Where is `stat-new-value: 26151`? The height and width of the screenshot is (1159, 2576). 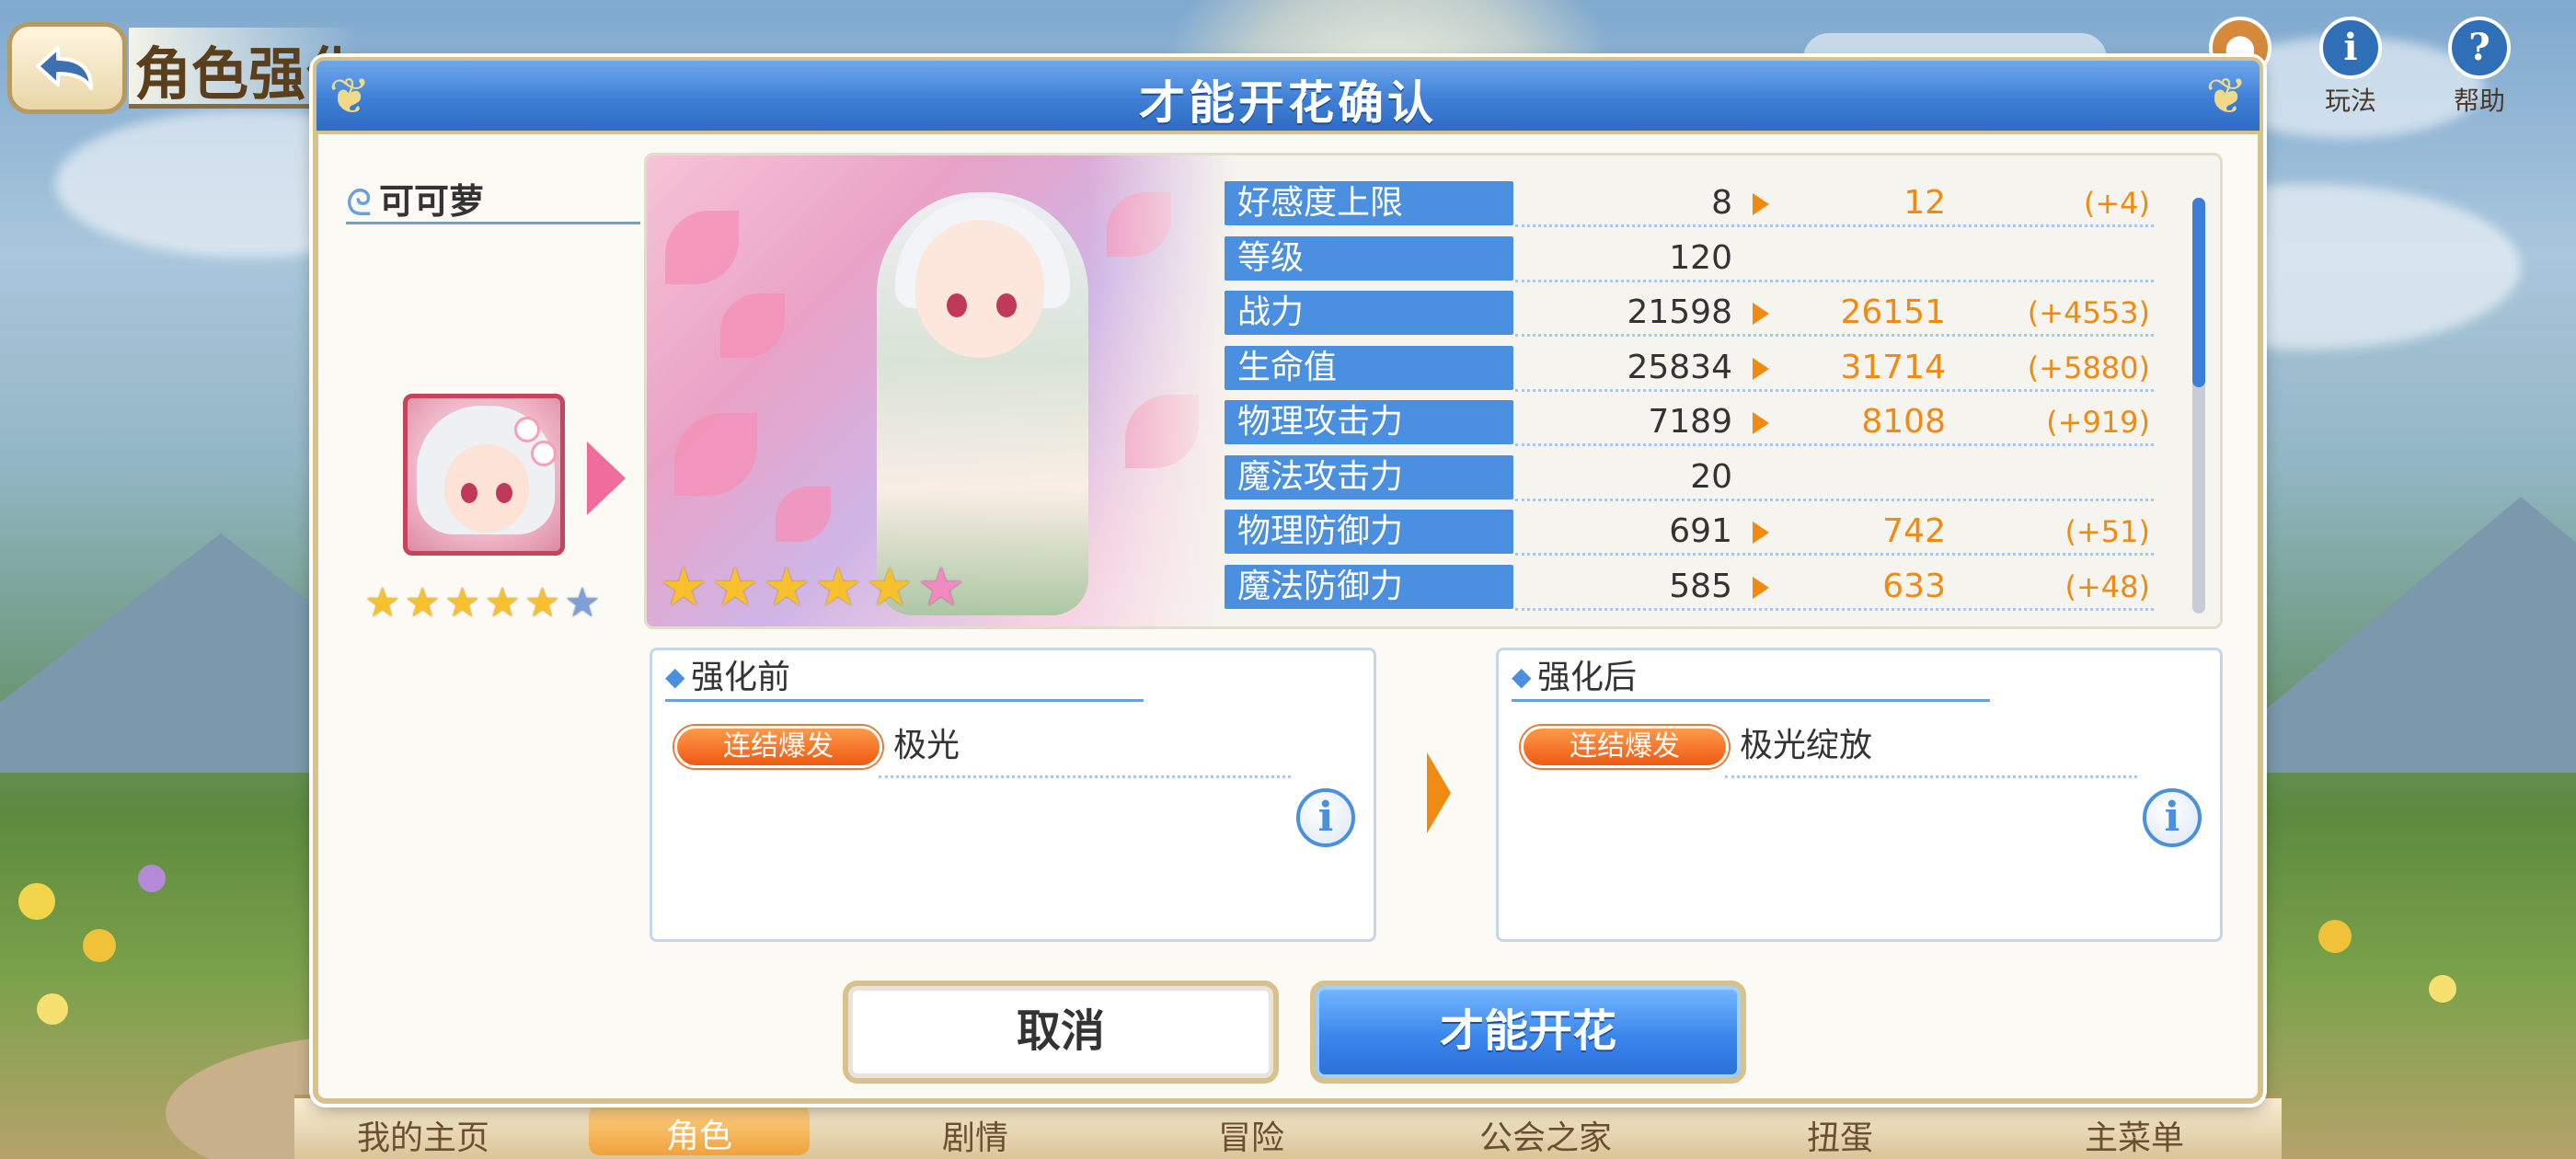 stat-new-value: 26151 is located at coordinates (1893, 312).